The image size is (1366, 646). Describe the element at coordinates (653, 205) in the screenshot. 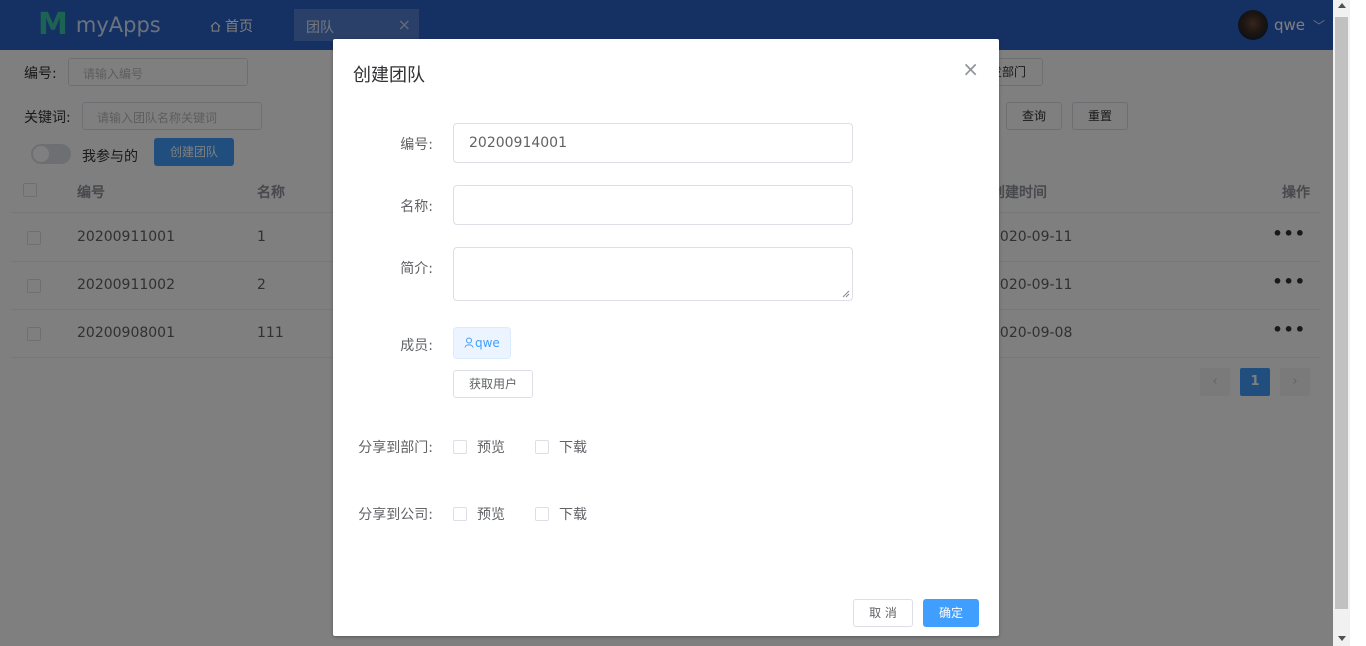

I see `dialog-name-input` at that location.